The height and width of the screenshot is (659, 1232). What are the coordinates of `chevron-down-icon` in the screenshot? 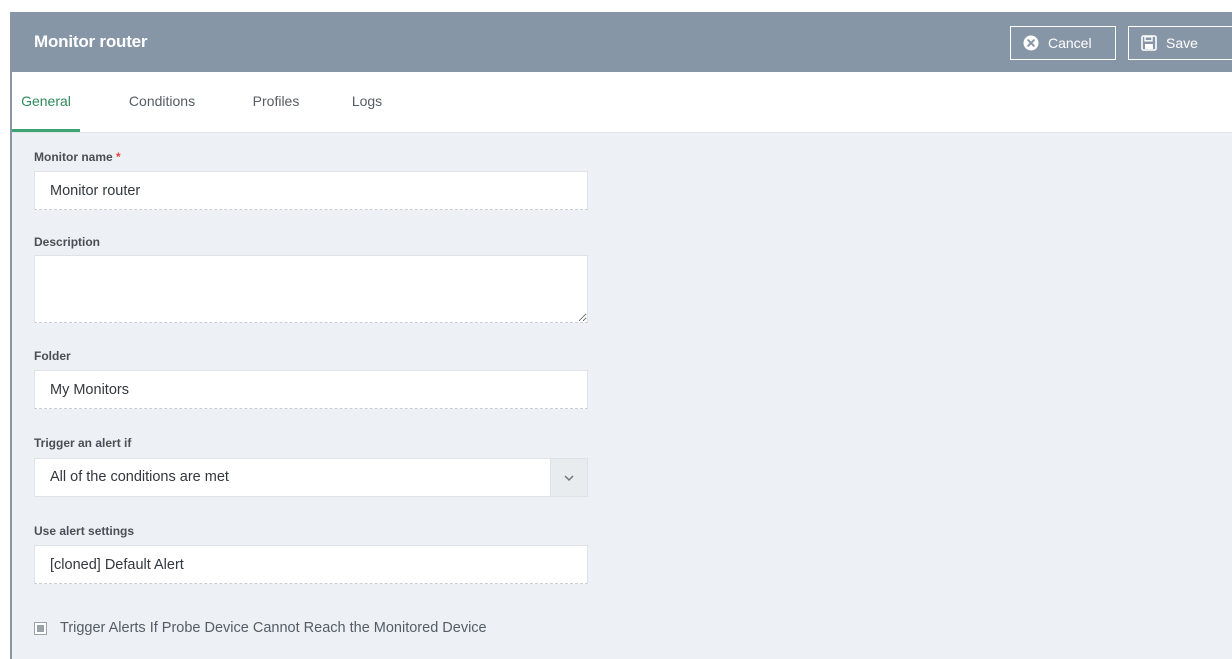 It's located at (568, 477).